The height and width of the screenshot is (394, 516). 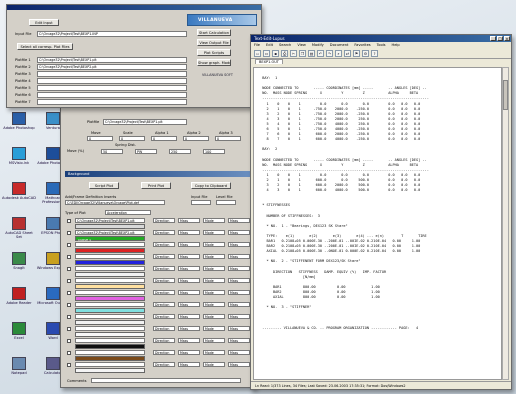 What do you see at coordinates (507, 38) in the screenshot?
I see `close-icon: ×` at bounding box center [507, 38].